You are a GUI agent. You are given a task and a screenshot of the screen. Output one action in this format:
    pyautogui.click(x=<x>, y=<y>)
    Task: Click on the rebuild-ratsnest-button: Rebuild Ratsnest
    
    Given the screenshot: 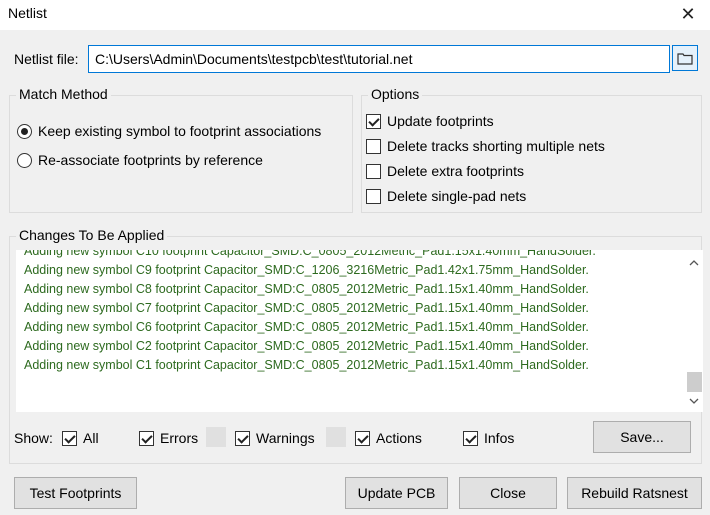 What is the action you would take?
    pyautogui.click(x=634, y=493)
    